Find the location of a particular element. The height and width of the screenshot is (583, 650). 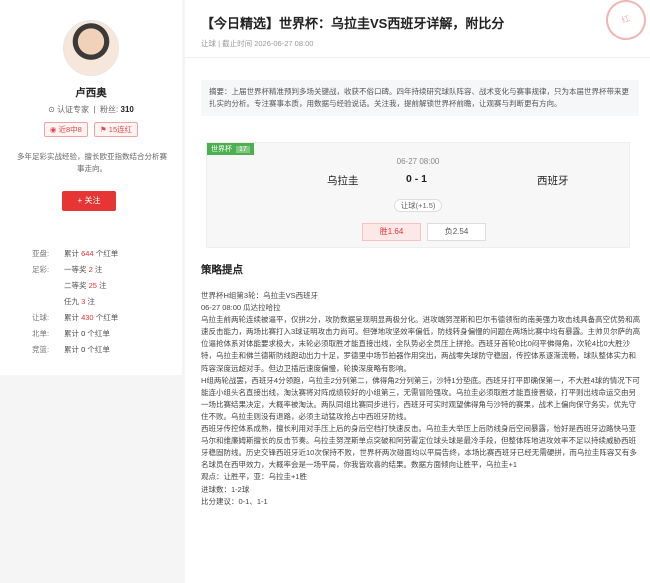

handicap-label: 让球(+1.5) is located at coordinates (418, 205).